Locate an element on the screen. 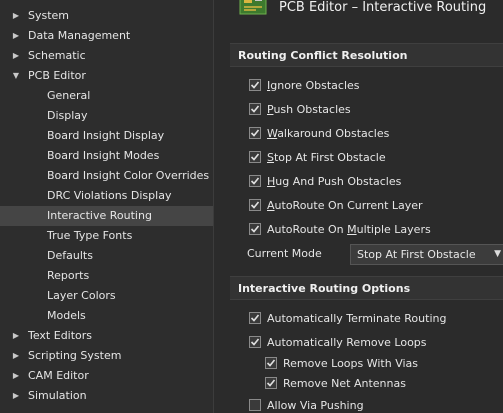  tree-item-label: Board Insight Display is located at coordinates (106, 135).